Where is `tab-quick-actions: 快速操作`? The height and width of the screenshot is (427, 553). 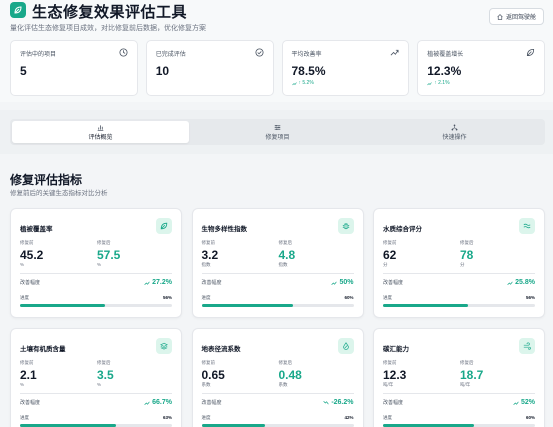 tab-quick-actions: 快速操作 is located at coordinates (454, 132).